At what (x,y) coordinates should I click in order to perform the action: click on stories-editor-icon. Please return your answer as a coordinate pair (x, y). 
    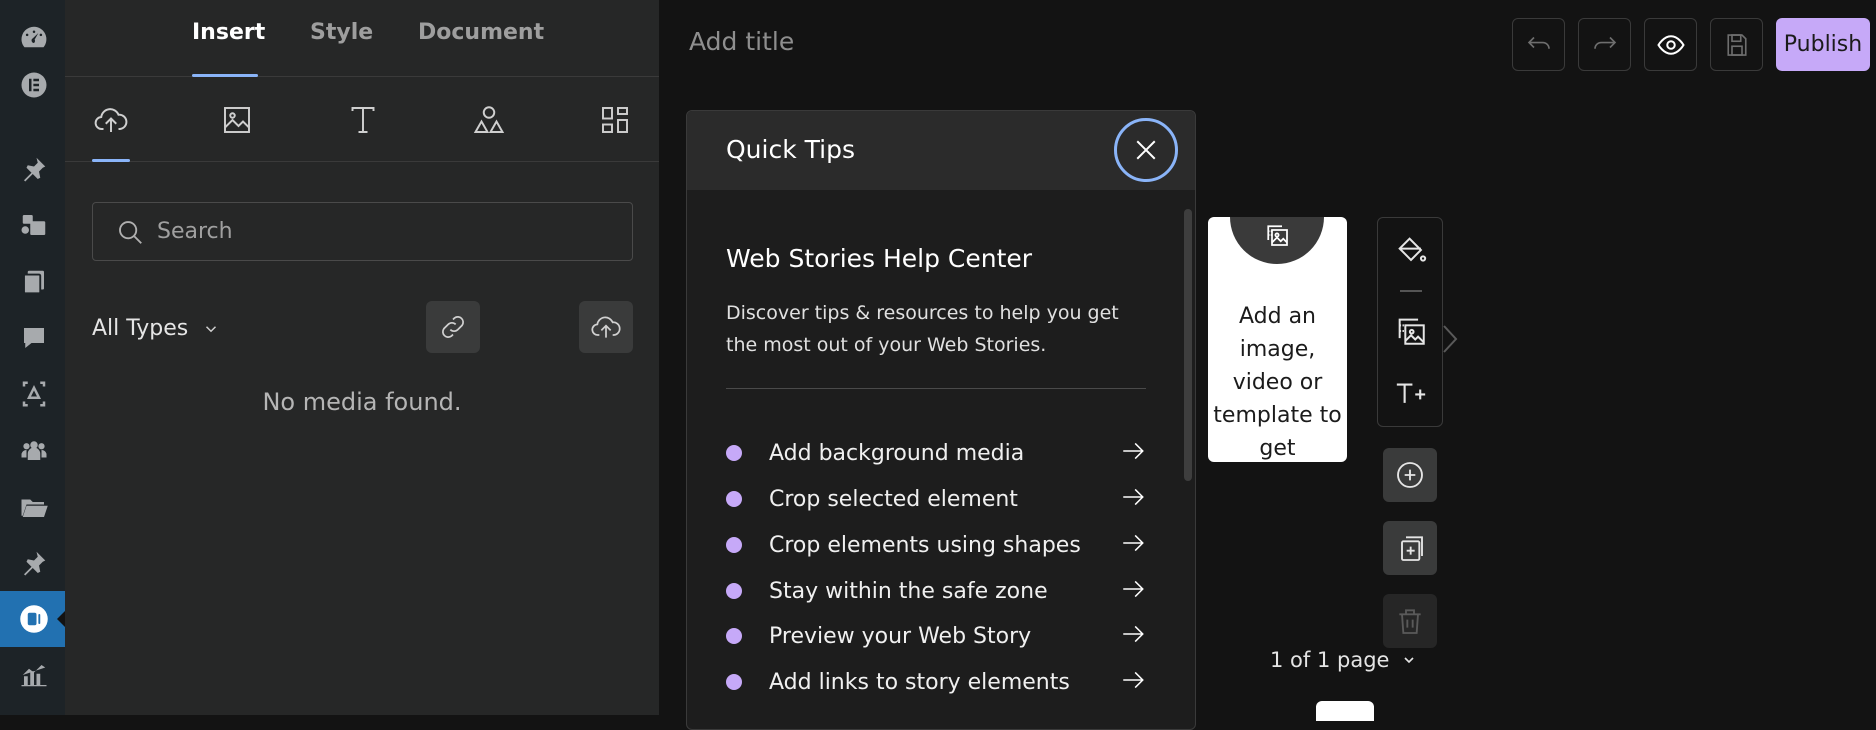
    Looking at the image, I should click on (34, 619).